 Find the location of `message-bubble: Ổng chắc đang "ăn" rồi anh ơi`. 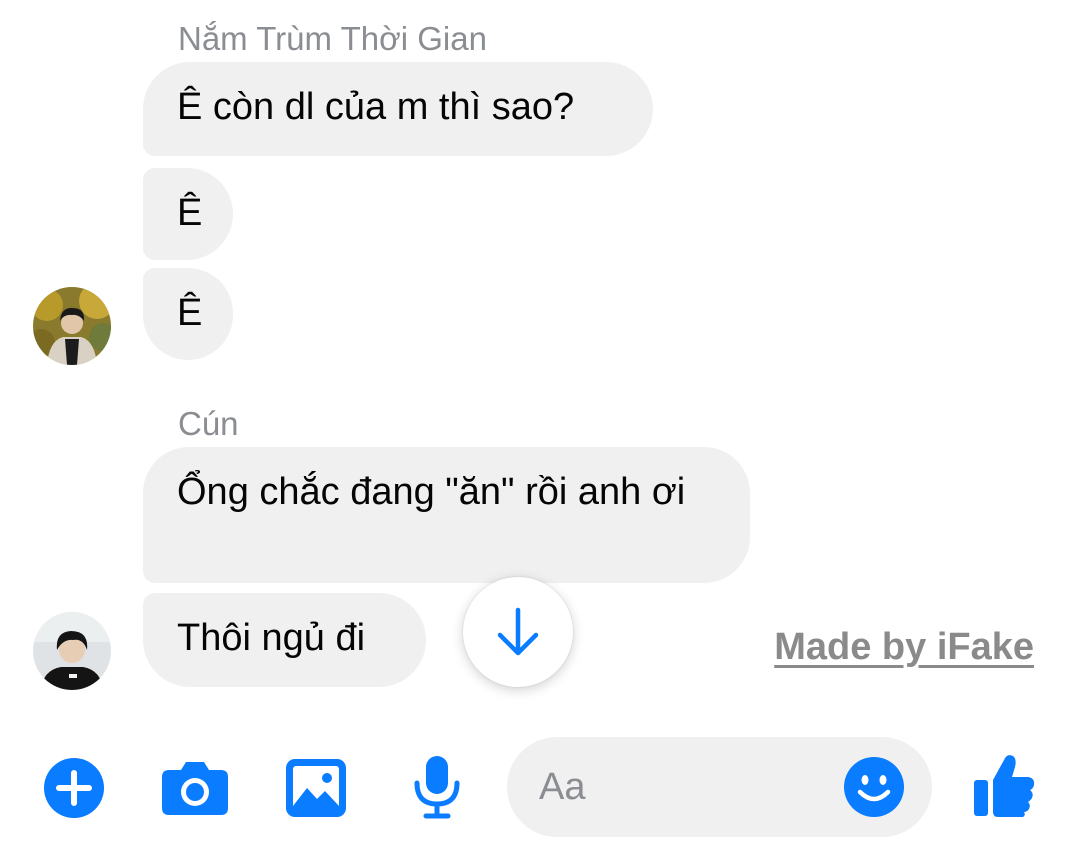

message-bubble: Ổng chắc đang "ăn" rồi anh ơi is located at coordinates (446, 515).